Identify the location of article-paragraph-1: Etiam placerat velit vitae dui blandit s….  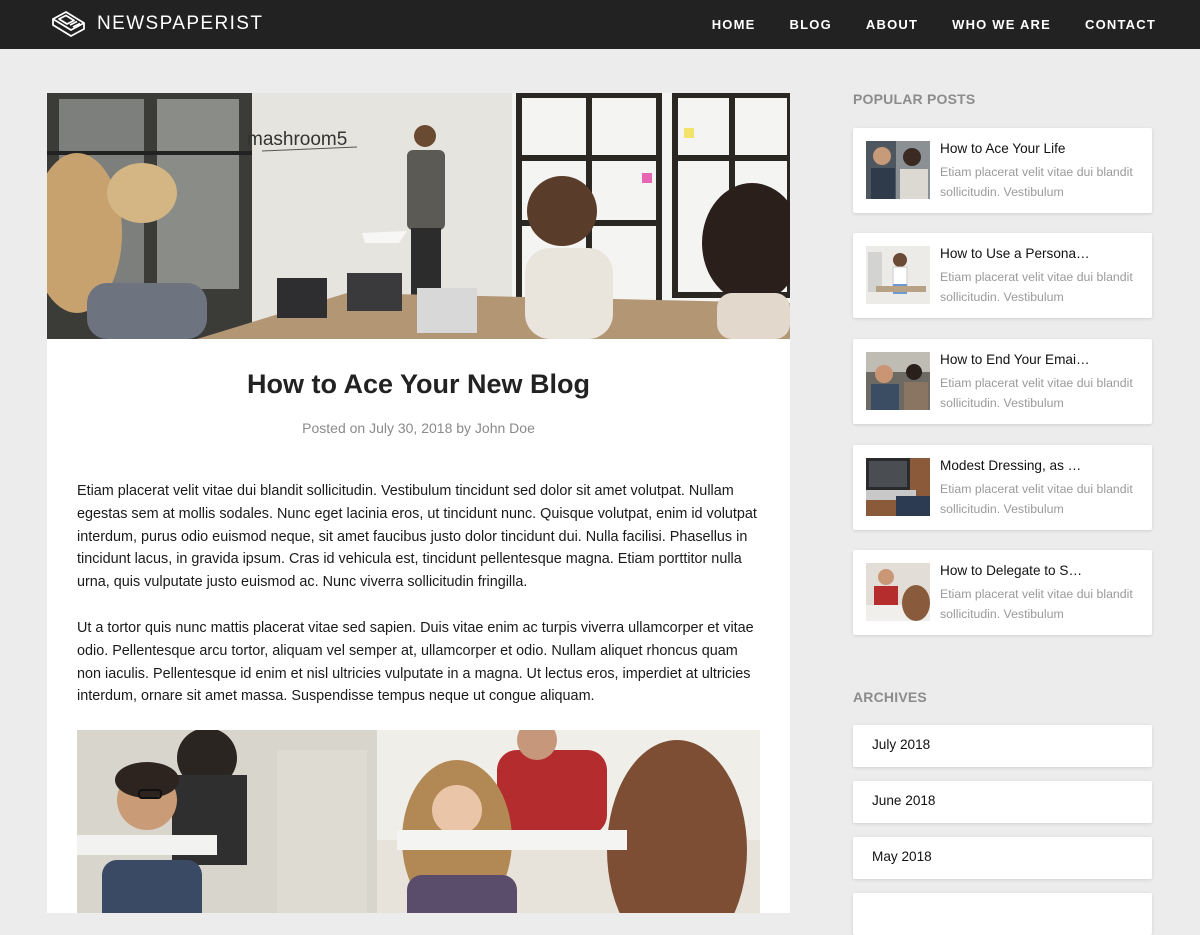
(417, 537).